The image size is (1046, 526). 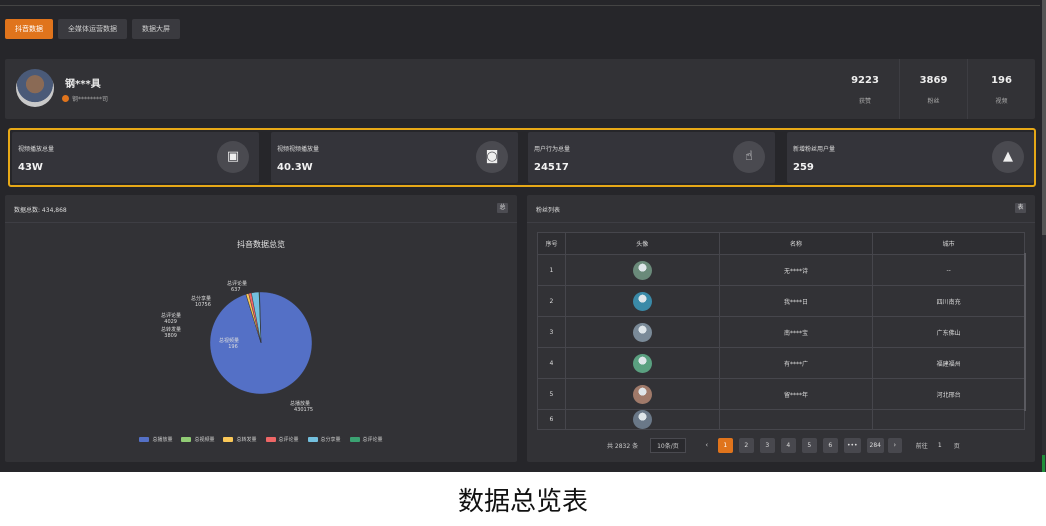 I want to click on panel-action-button: 表, so click(x=1020, y=208).